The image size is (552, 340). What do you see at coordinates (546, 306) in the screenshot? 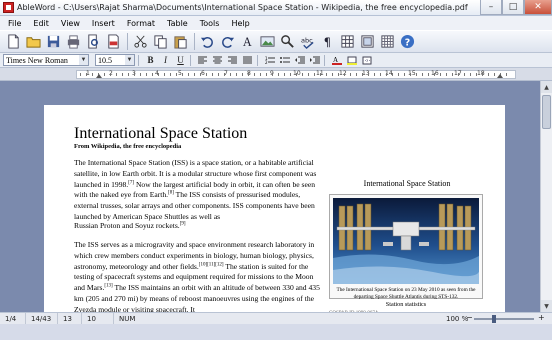
I see `scroll-down-icon: ▼` at bounding box center [546, 306].